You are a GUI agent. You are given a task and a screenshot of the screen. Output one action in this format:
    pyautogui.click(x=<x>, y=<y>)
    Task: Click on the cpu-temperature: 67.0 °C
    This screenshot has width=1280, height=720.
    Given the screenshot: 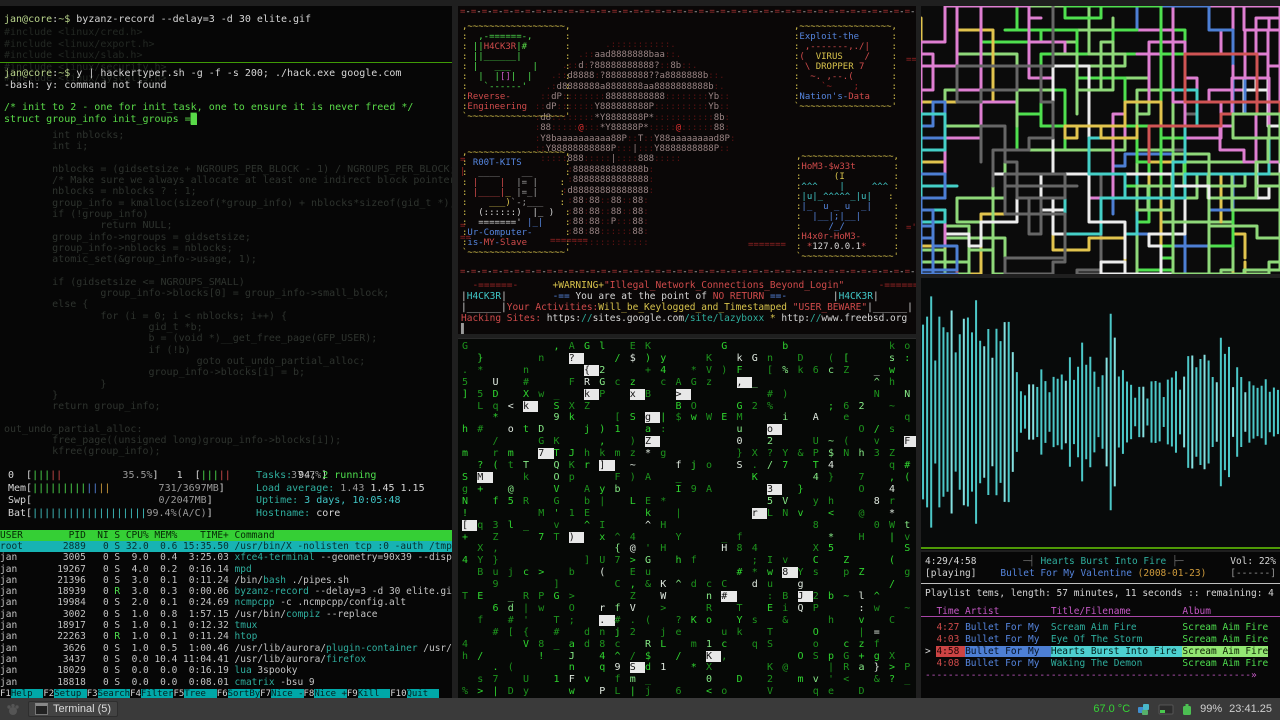 What is the action you would take?
    pyautogui.click(x=1112, y=709)
    